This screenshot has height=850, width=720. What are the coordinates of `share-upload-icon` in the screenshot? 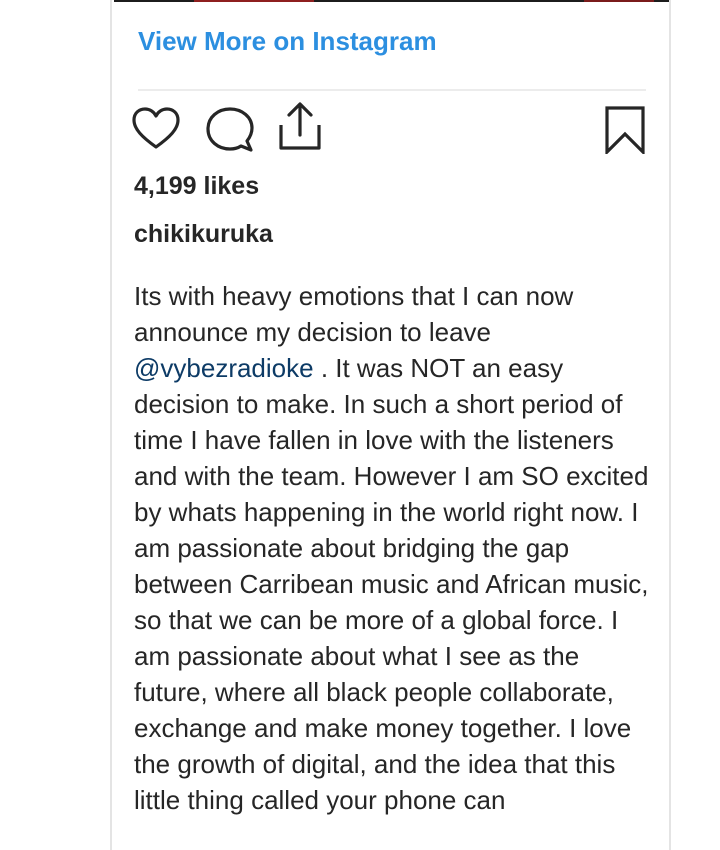 It's located at (300, 126).